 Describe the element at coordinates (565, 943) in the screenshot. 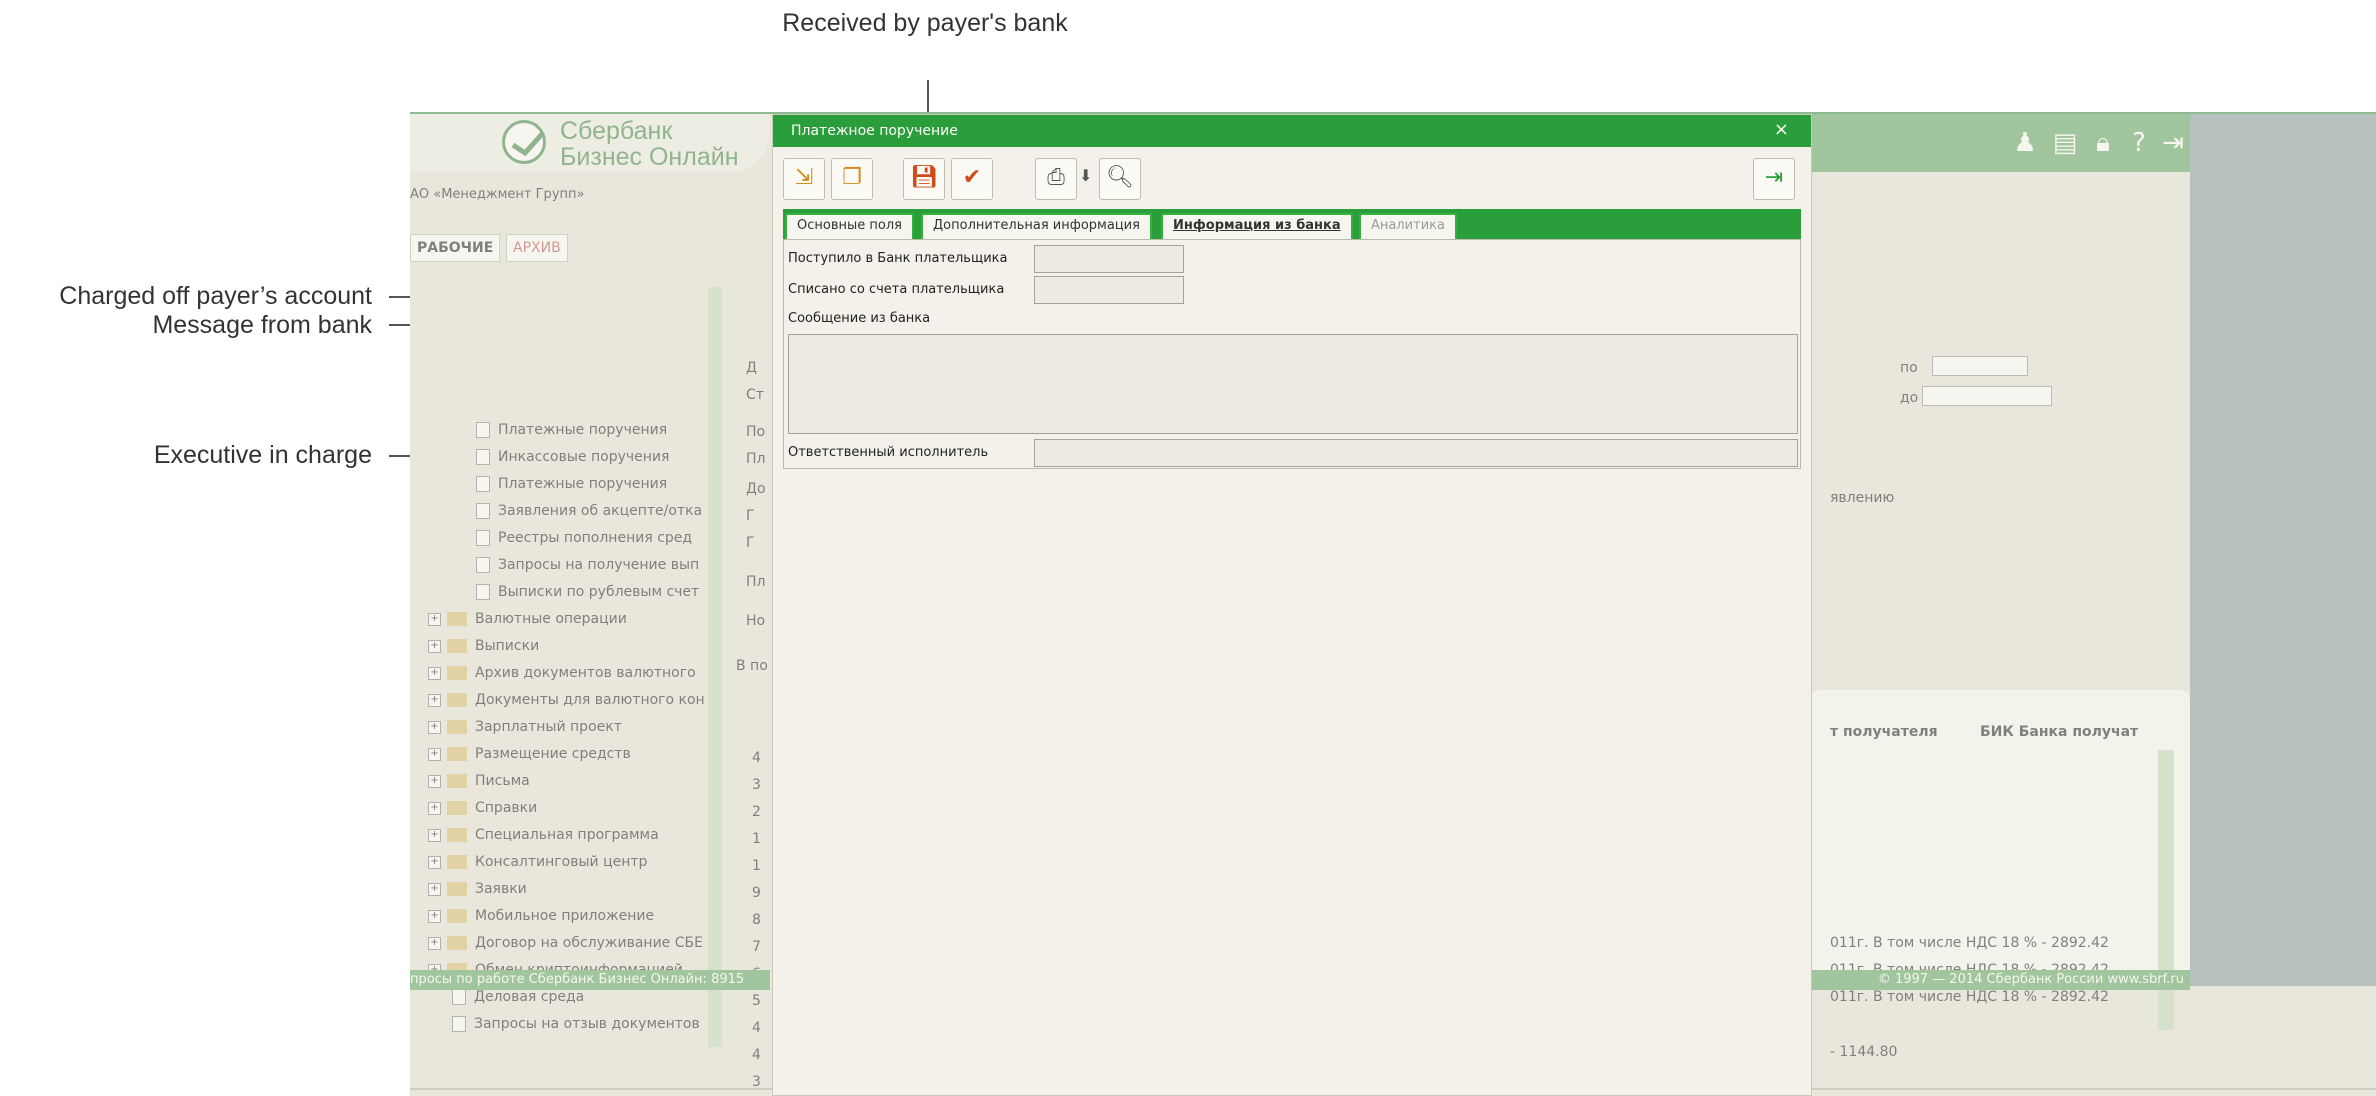

I see `tree-folder: + Договор на обслуживание СБЕ` at that location.